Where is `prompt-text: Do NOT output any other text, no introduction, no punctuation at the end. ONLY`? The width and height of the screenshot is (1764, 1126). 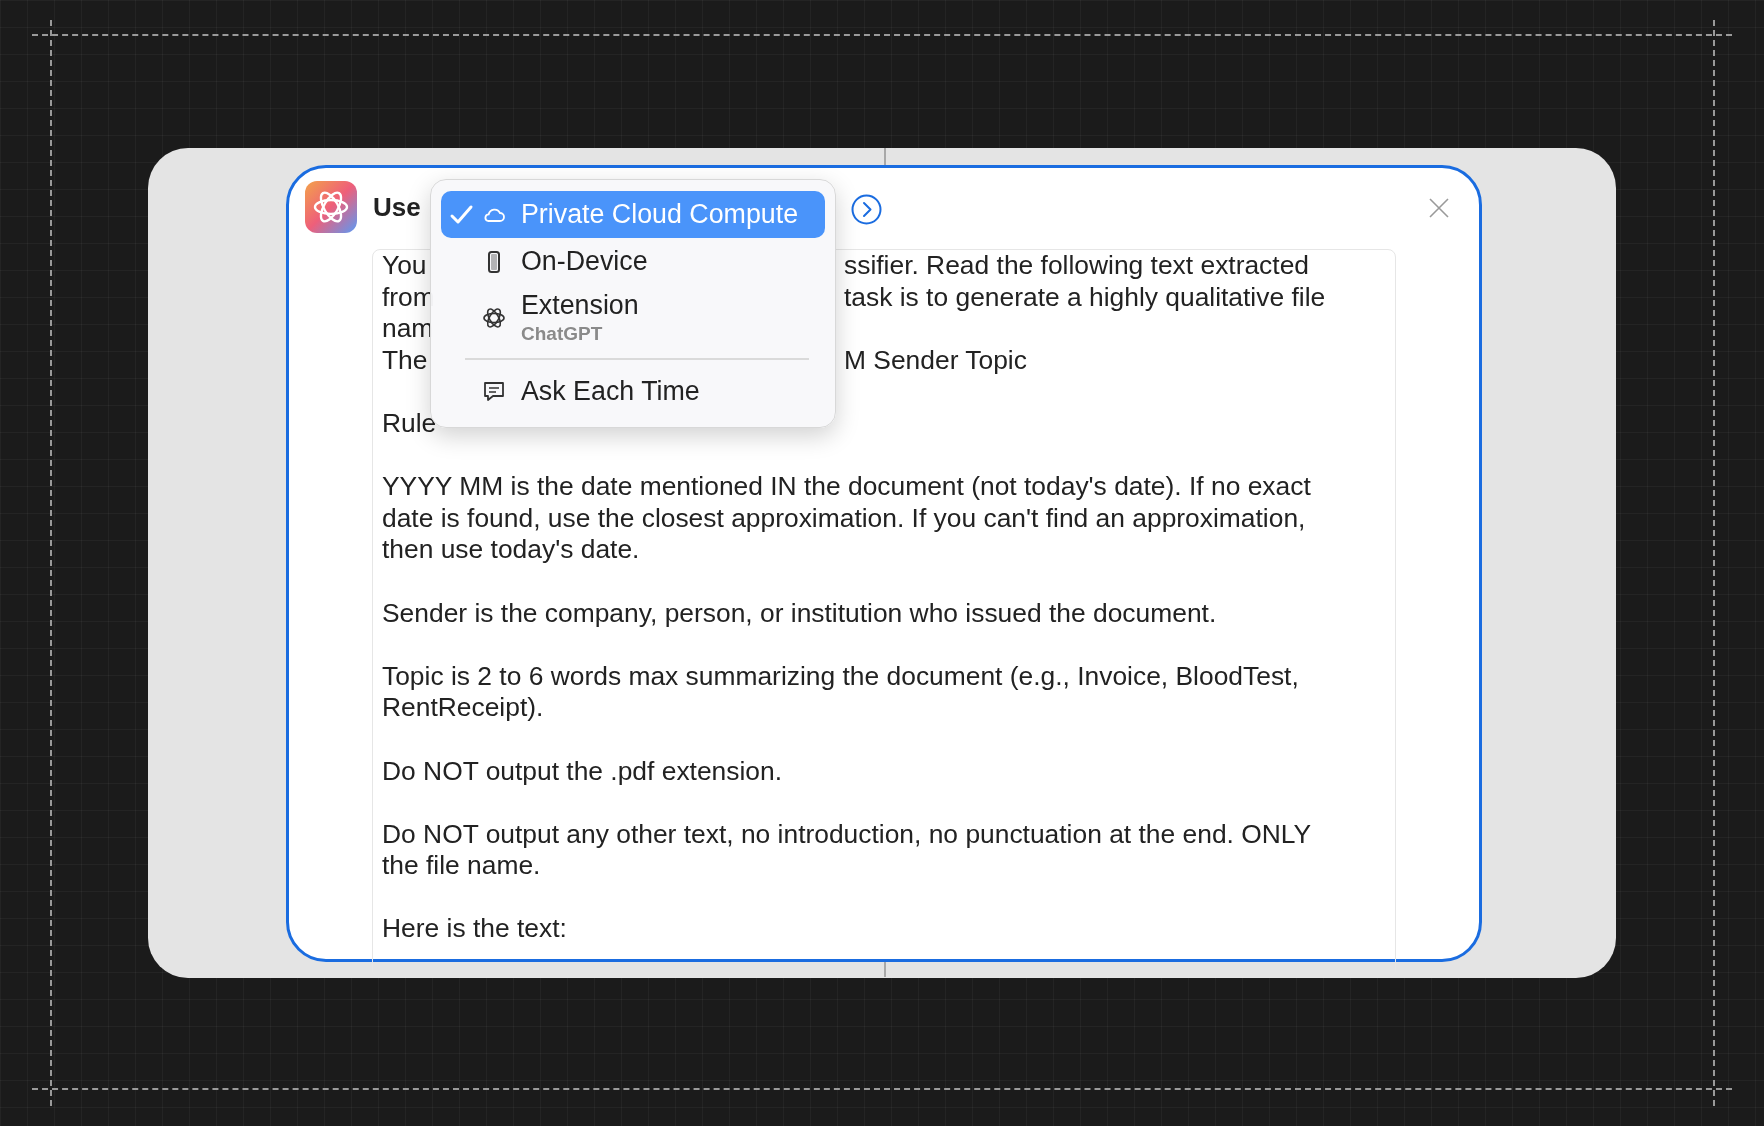
prompt-text: Do NOT output any other text, no introduction, no punctuation at the end. ONLY is located at coordinates (847, 834).